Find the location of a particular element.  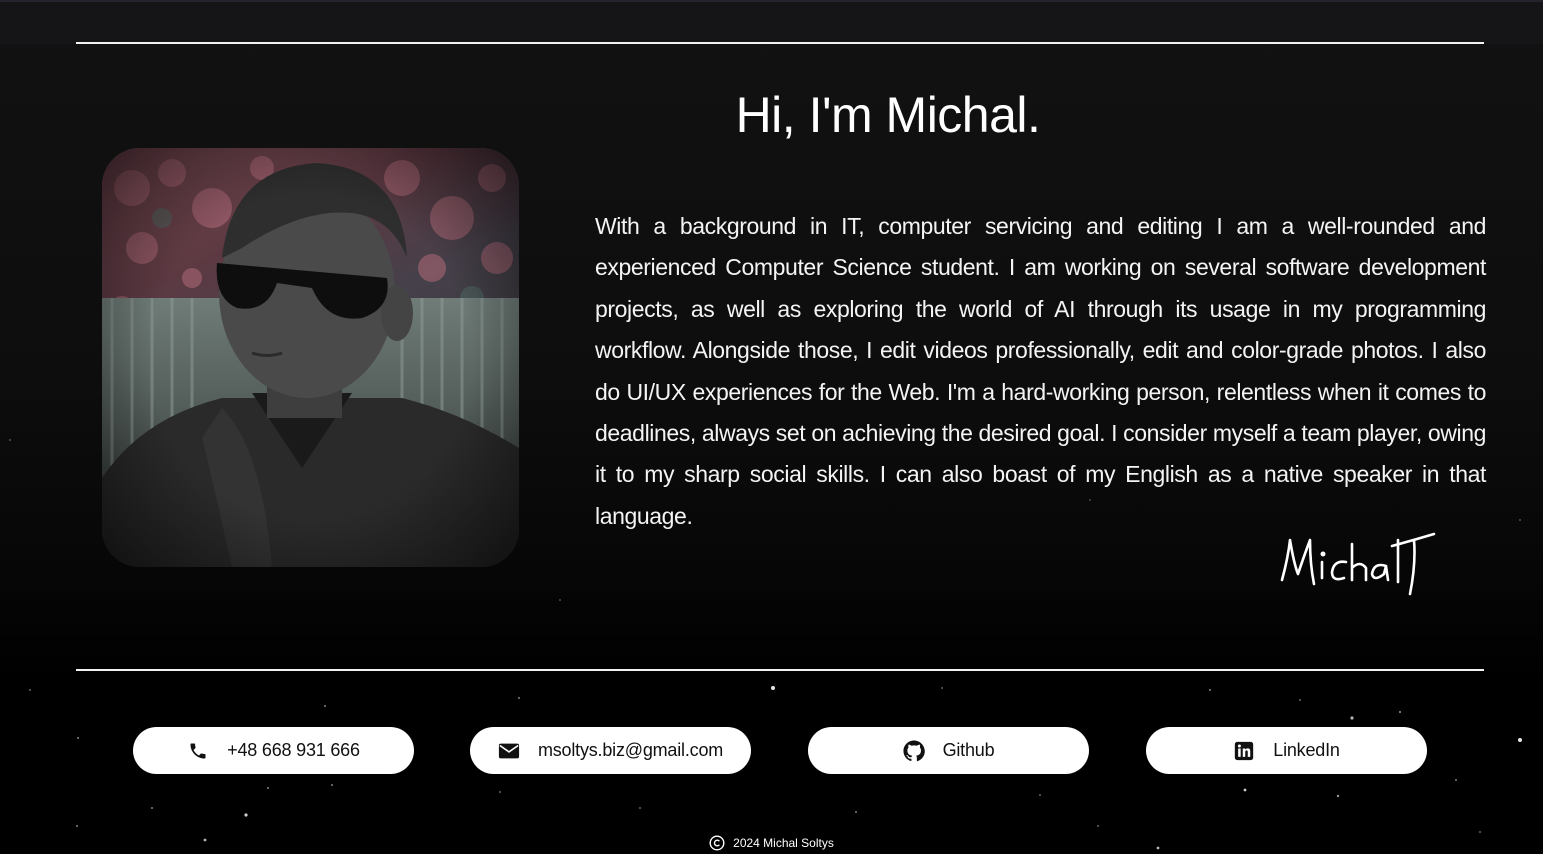

signature-image is located at coordinates (1358, 564).